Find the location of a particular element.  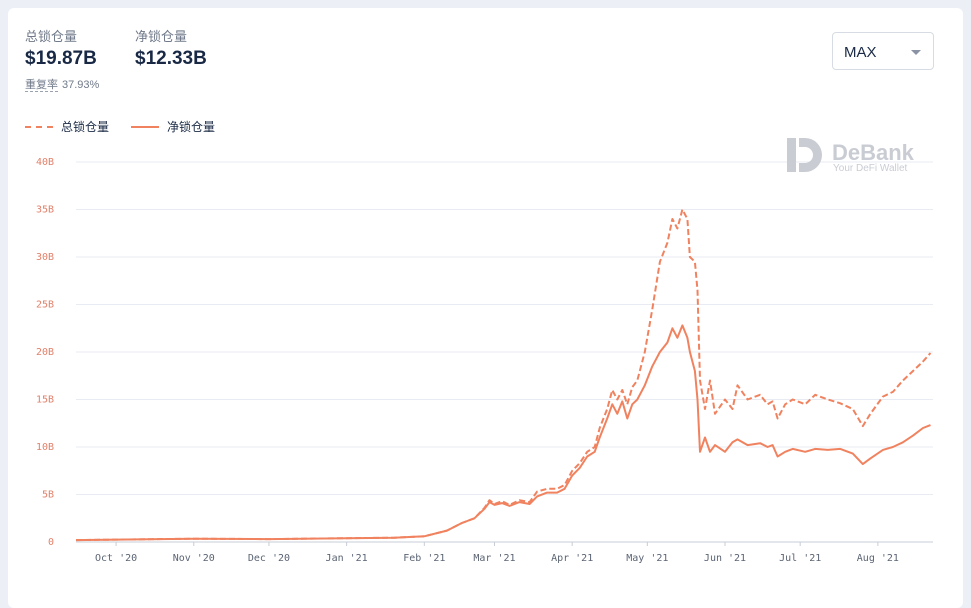

x-tick-label: Apr '21 is located at coordinates (572, 558).